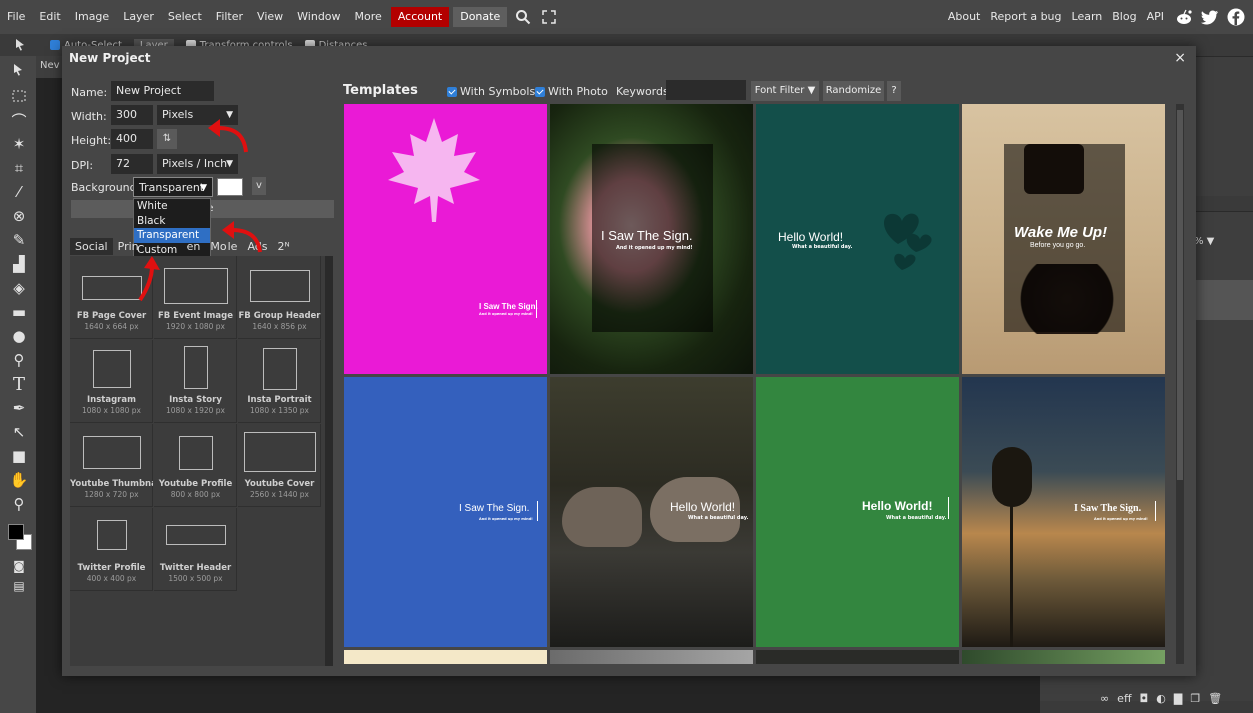  Describe the element at coordinates (19, 70) in the screenshot. I see `move-tool-icon` at that location.